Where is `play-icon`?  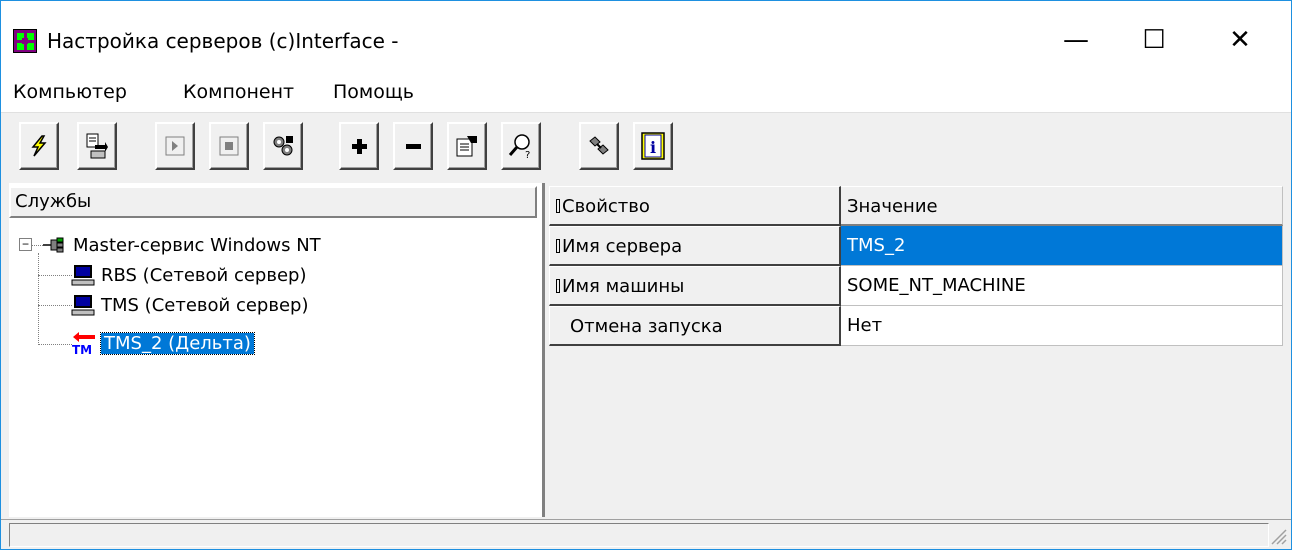
play-icon is located at coordinates (175, 146).